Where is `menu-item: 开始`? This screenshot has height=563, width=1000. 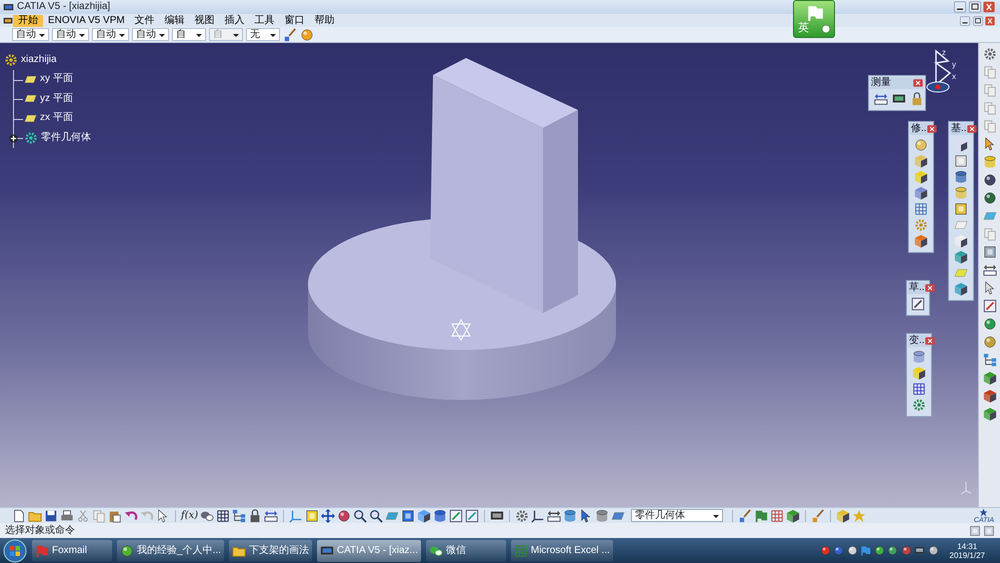
menu-item: 开始 is located at coordinates (28, 20).